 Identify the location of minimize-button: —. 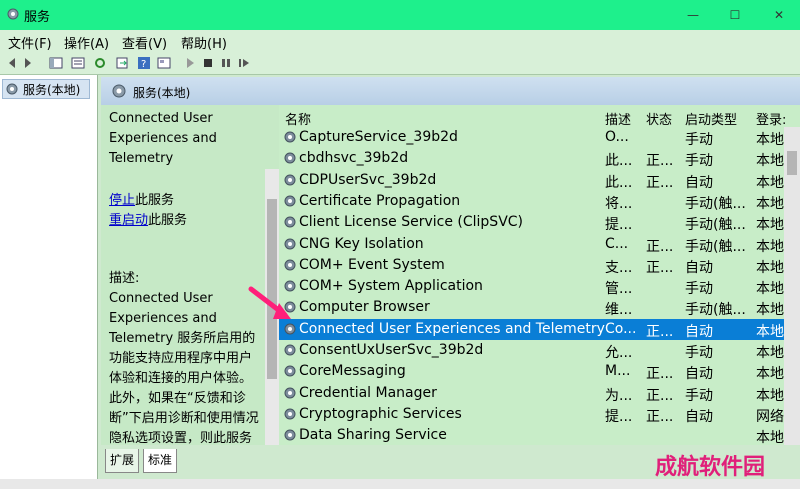
(693, 15).